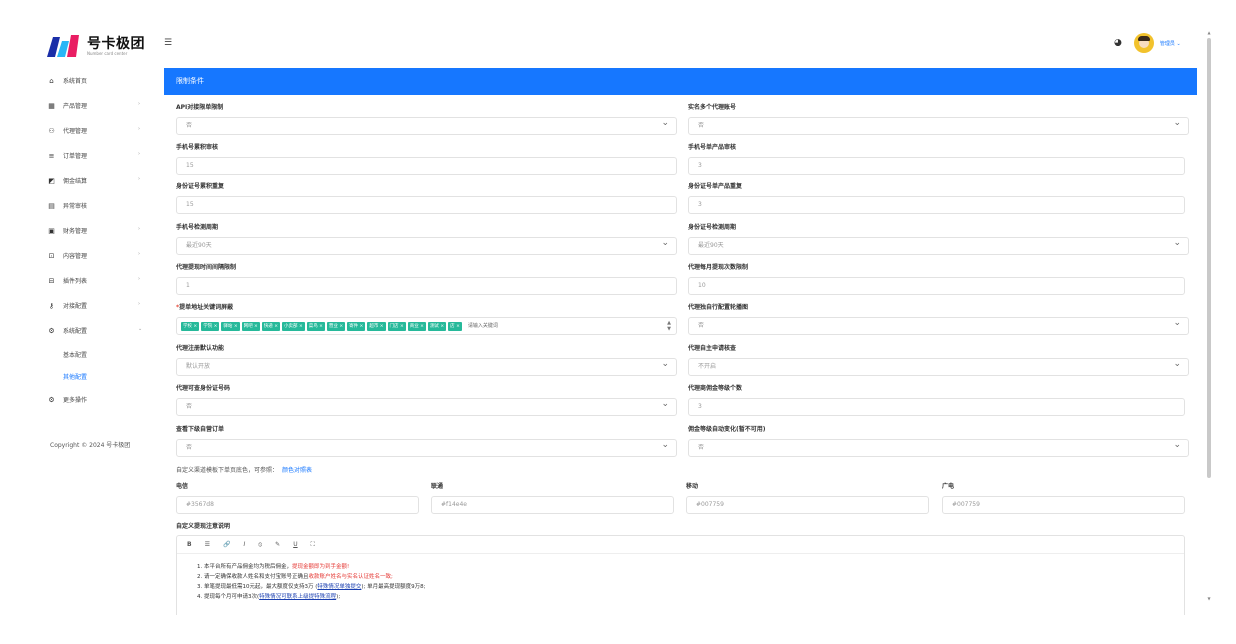 This screenshot has height=644, width=1236. I want to click on keyword-tag: 门店 ×, so click(396, 326).